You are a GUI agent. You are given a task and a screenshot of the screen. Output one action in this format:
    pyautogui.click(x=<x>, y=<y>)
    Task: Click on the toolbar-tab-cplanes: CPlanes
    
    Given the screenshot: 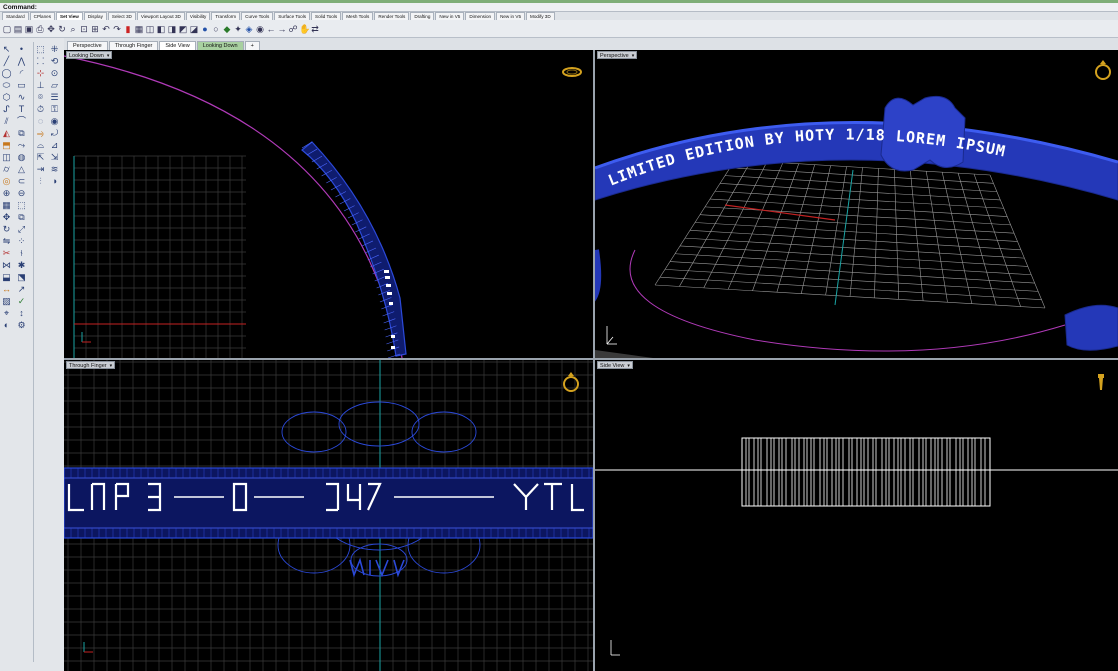 What is the action you would take?
    pyautogui.click(x=42, y=16)
    